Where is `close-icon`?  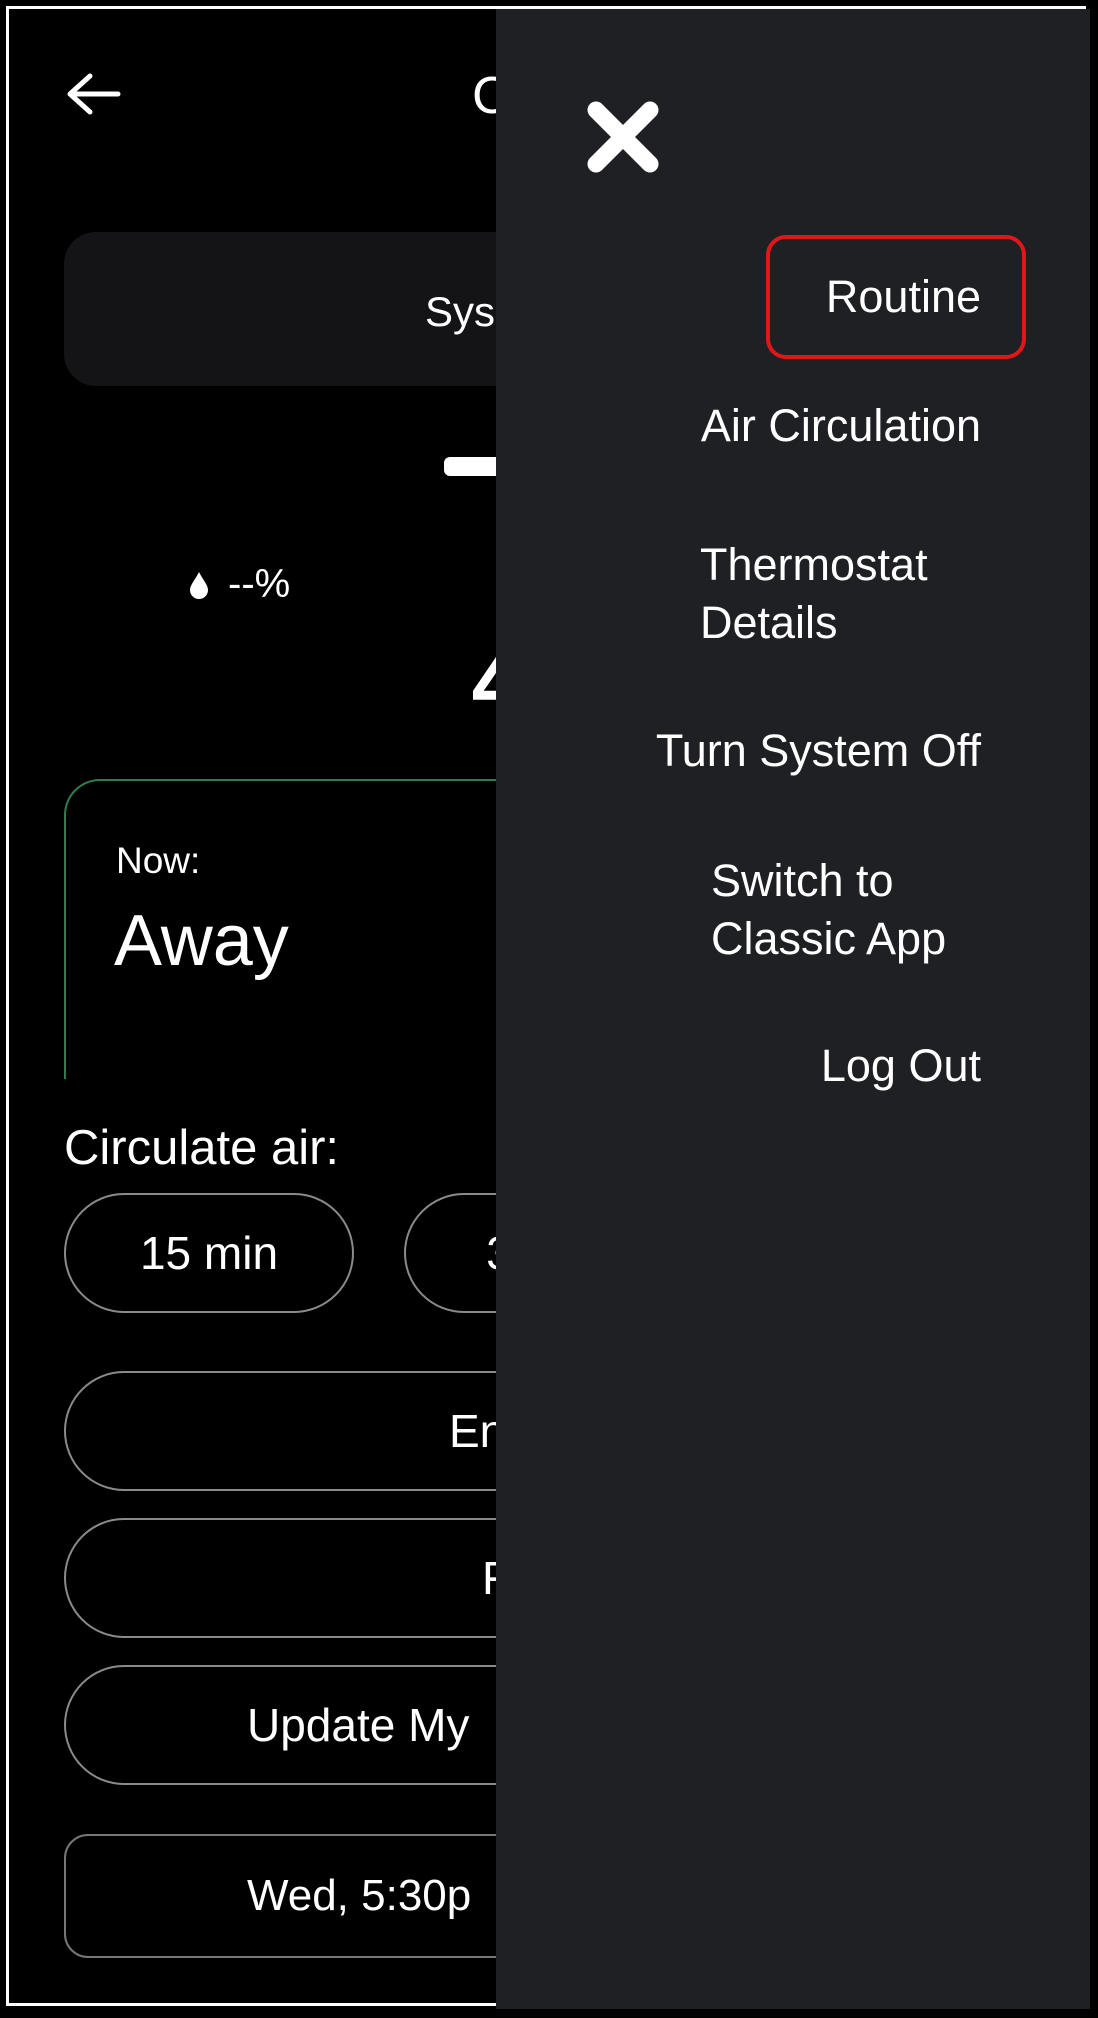 close-icon is located at coordinates (623, 137).